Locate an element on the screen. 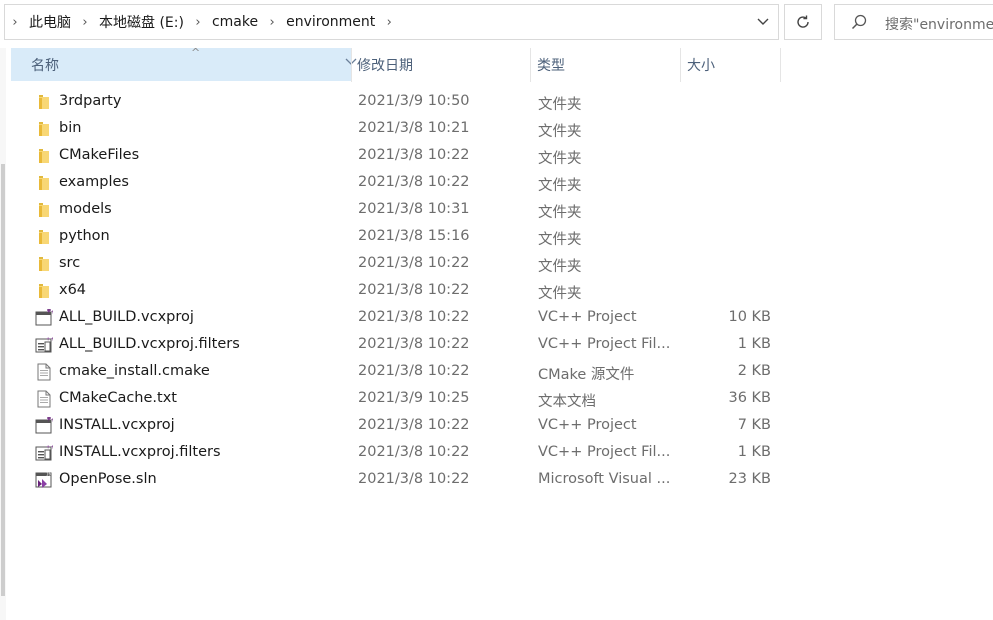 Image resolution: width=993 pixels, height=620 pixels. chevron-down-icon is located at coordinates (763, 21).